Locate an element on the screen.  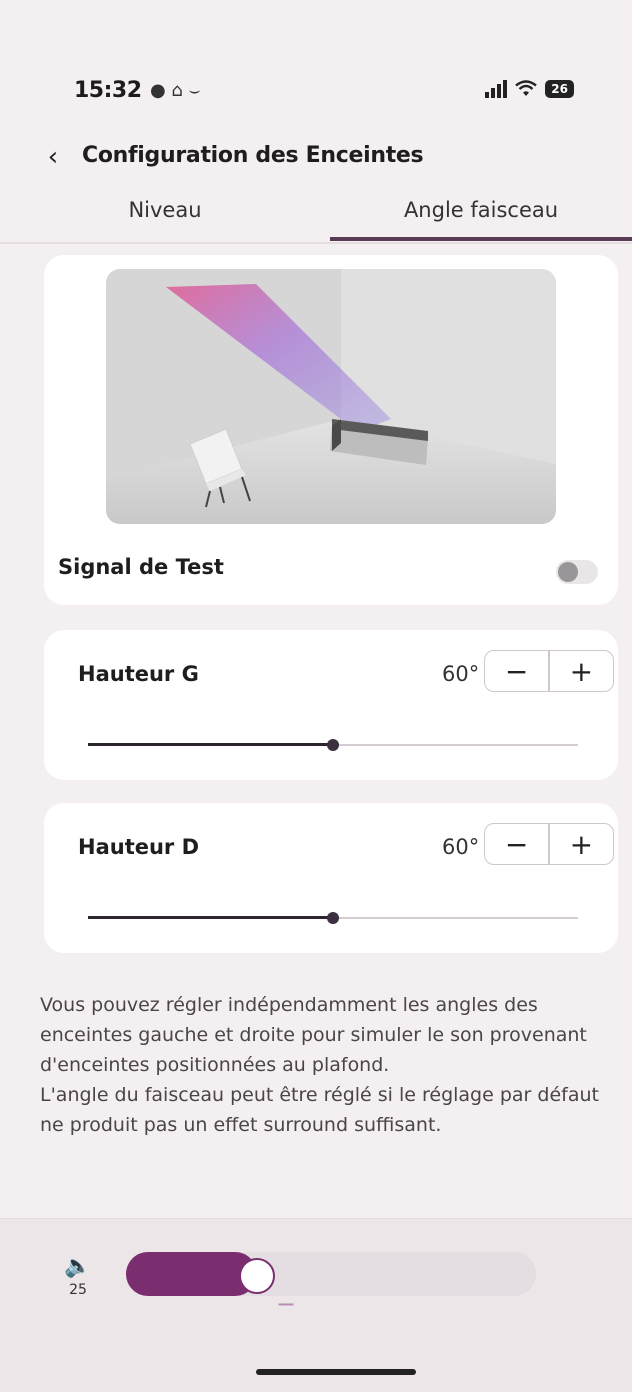
test-signal-label: Signal de Test is located at coordinates (141, 567).